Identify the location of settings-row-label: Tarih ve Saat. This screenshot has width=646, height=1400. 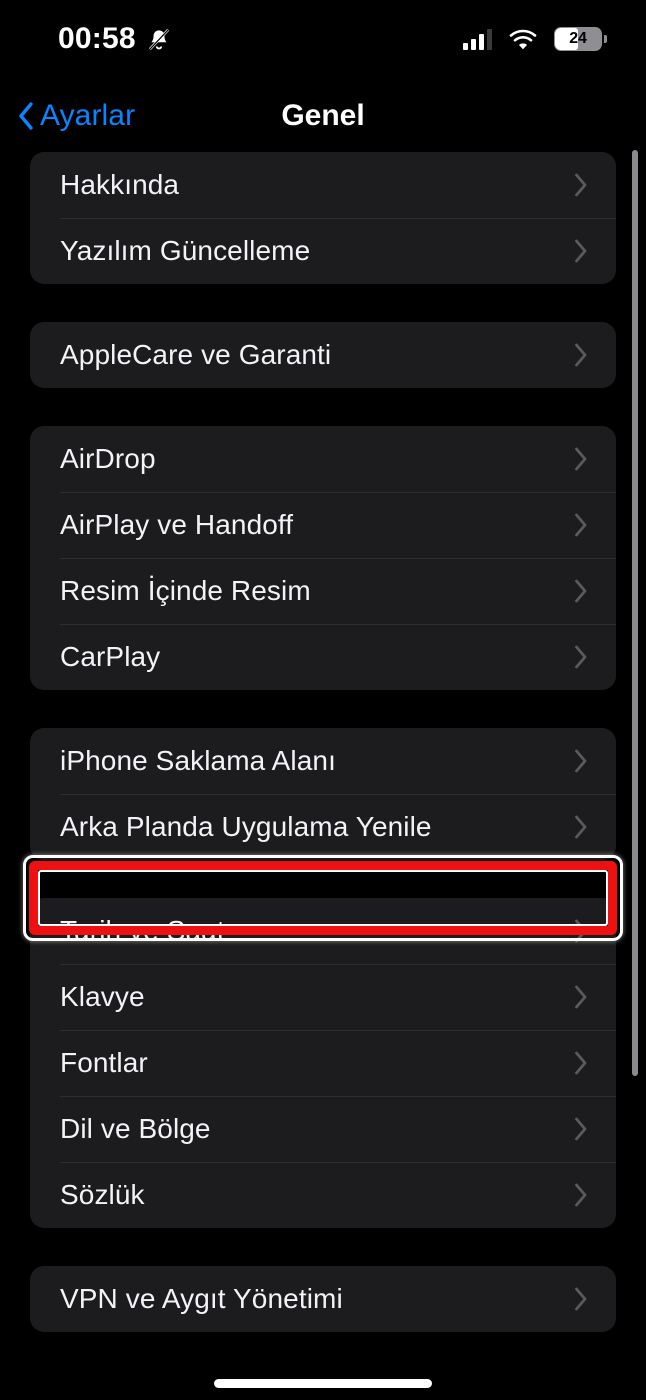
(142, 930).